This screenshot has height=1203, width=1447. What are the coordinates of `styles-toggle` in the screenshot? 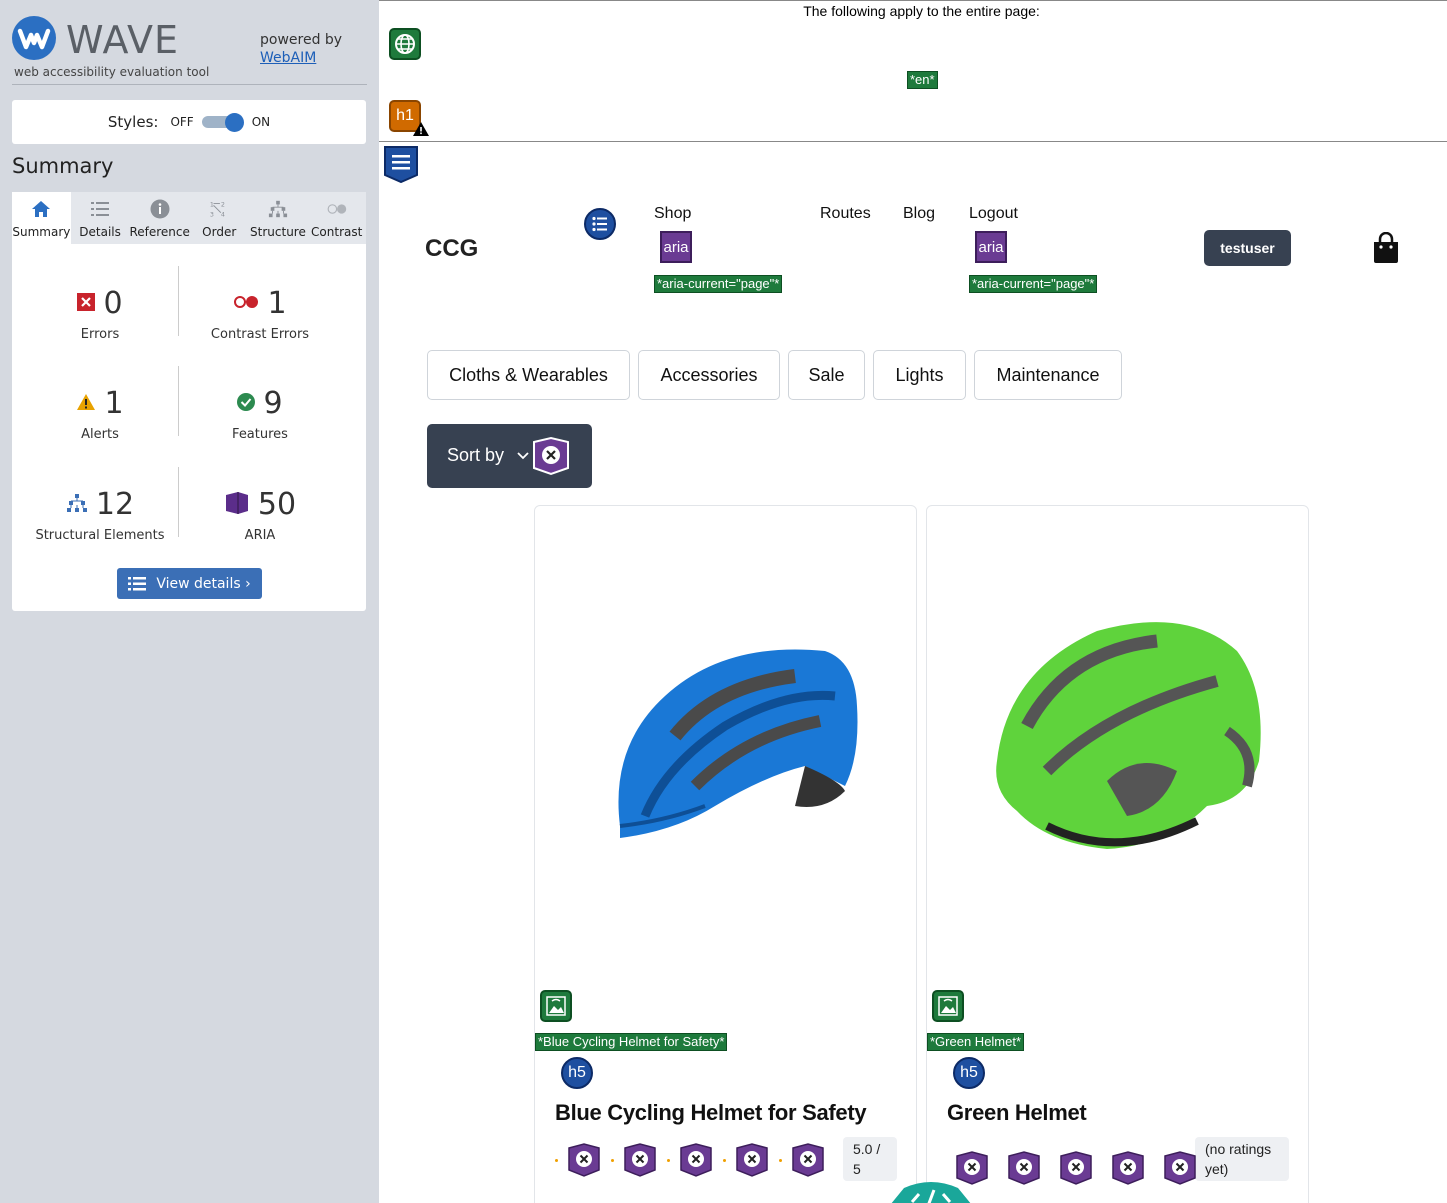 It's located at (222, 122).